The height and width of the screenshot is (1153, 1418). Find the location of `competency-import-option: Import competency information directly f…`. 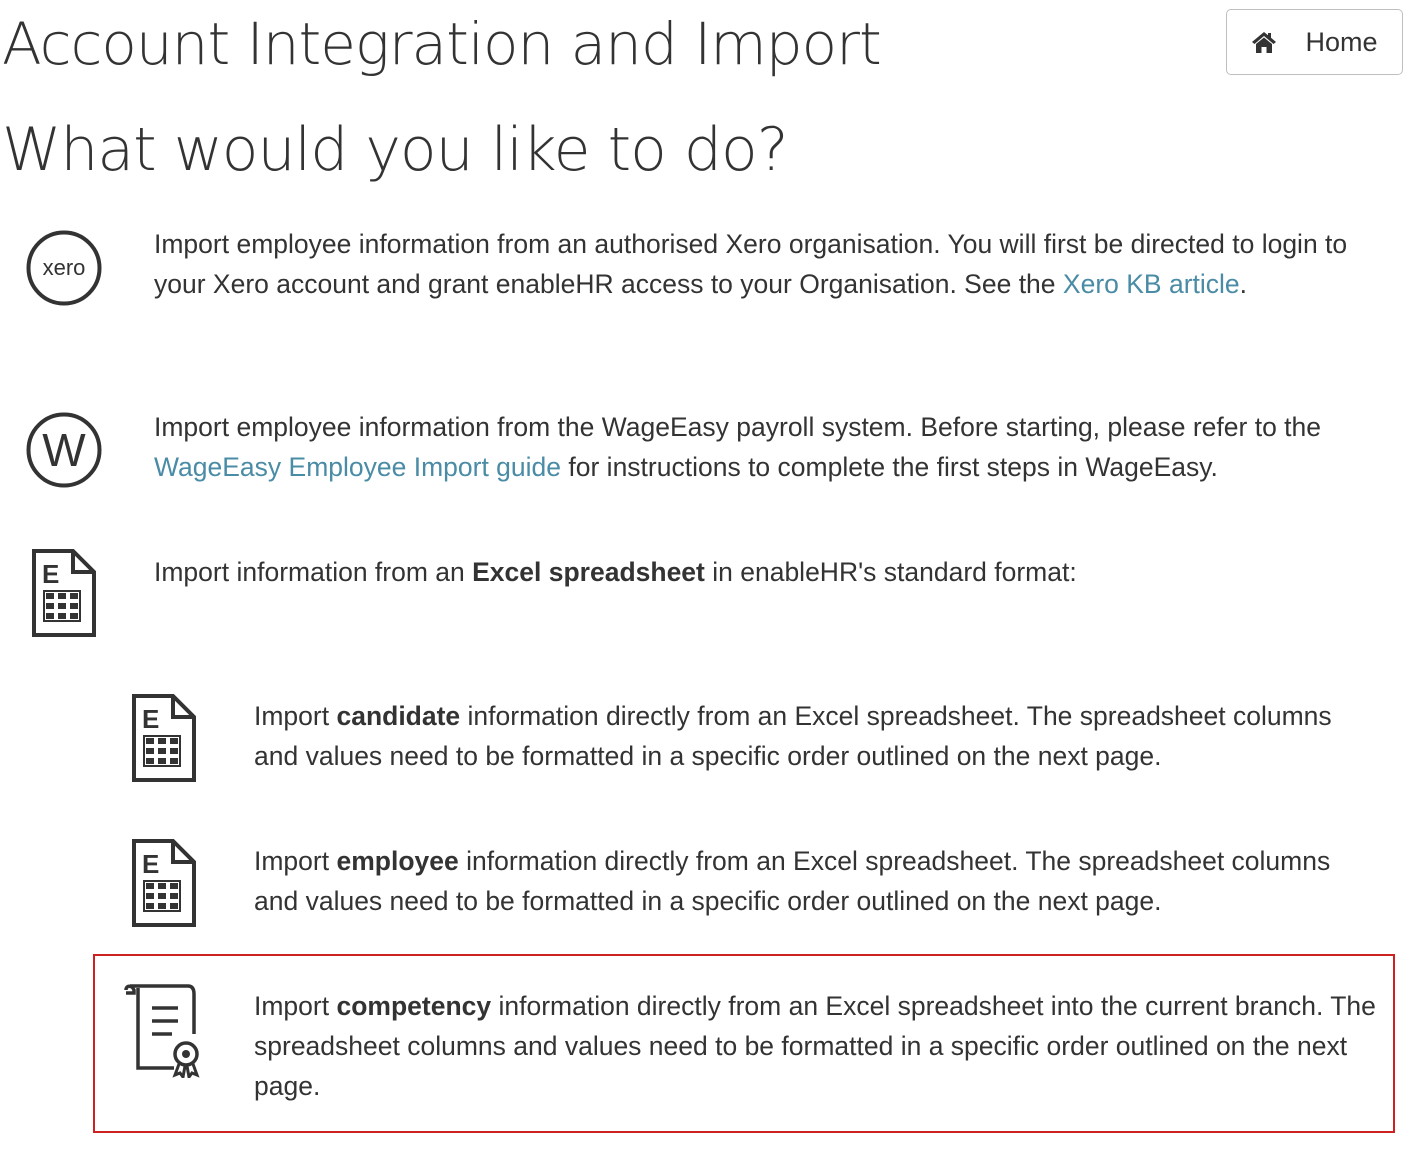

competency-import-option: Import competency information directly f… is located at coordinates (747, 1045).